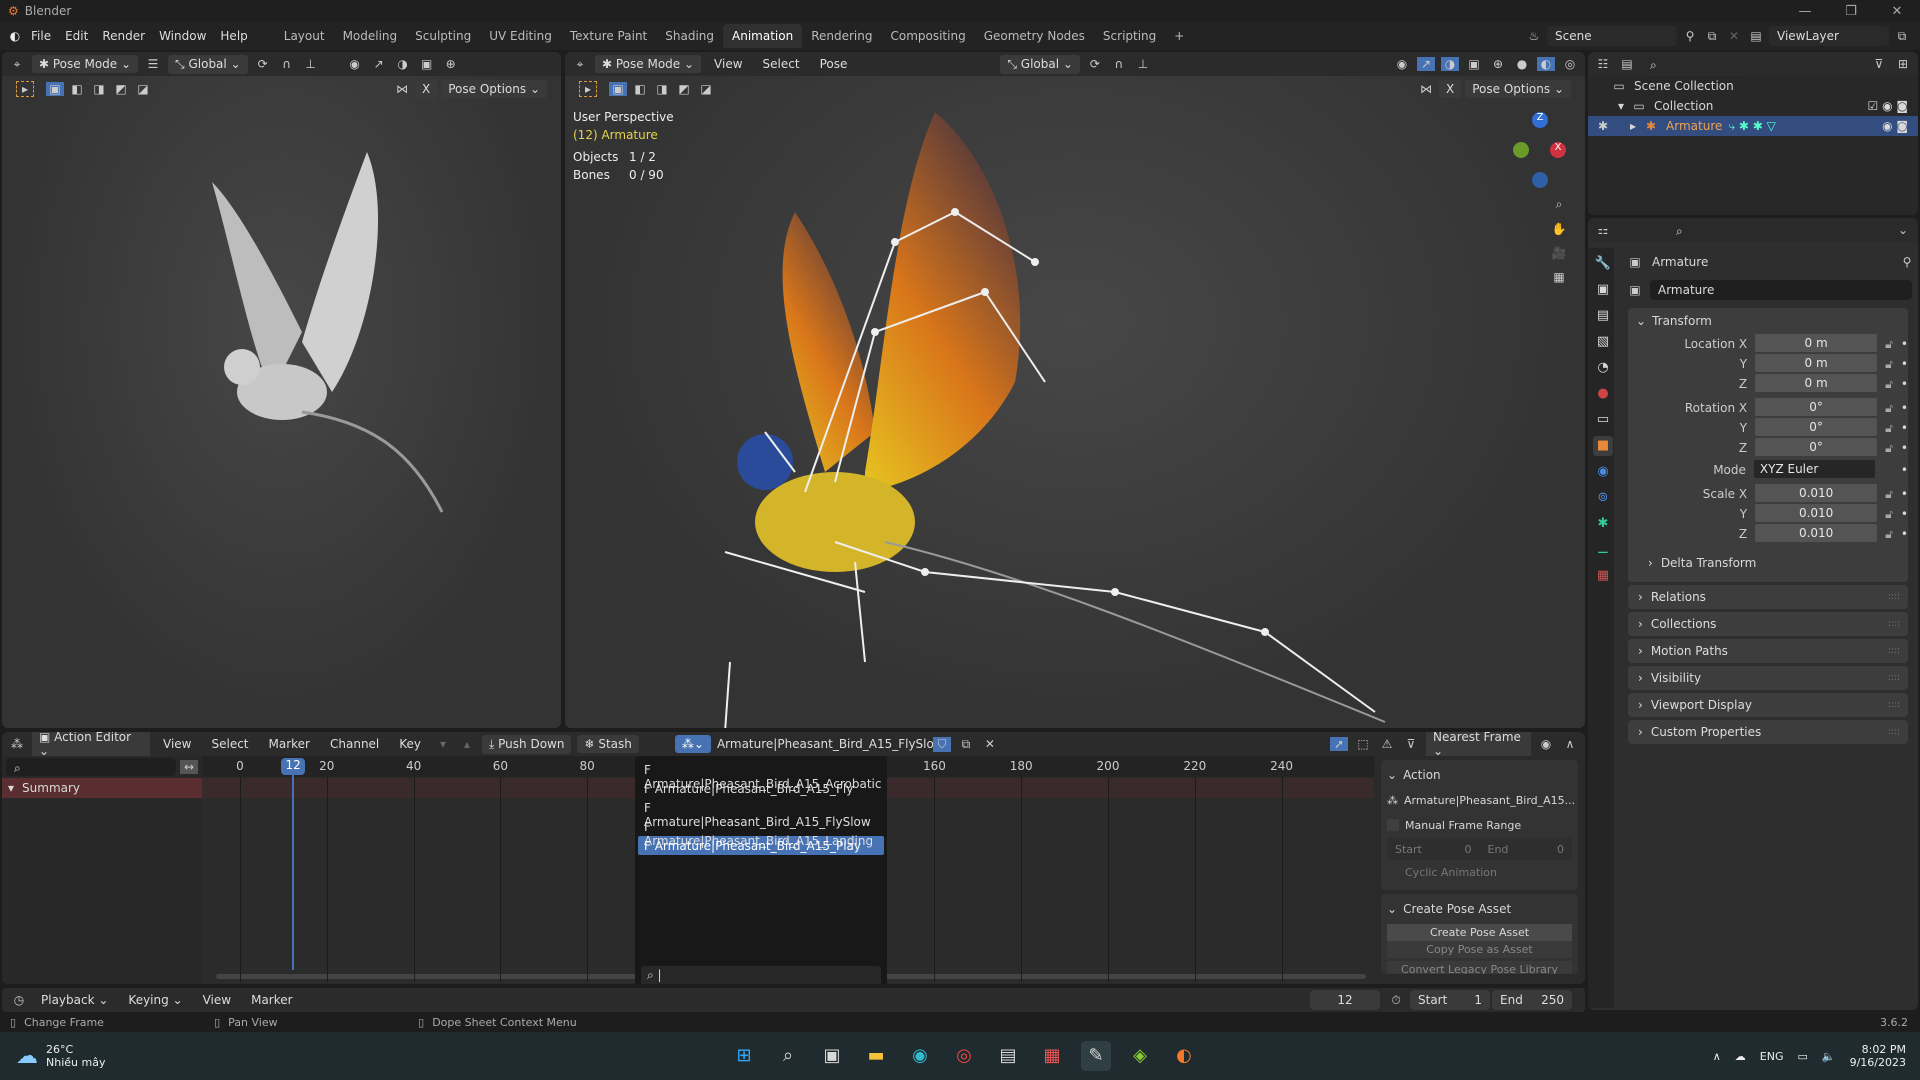  What do you see at coordinates (692, 744) in the screenshot?
I see `browse-action-button: ⁂⌄` at bounding box center [692, 744].